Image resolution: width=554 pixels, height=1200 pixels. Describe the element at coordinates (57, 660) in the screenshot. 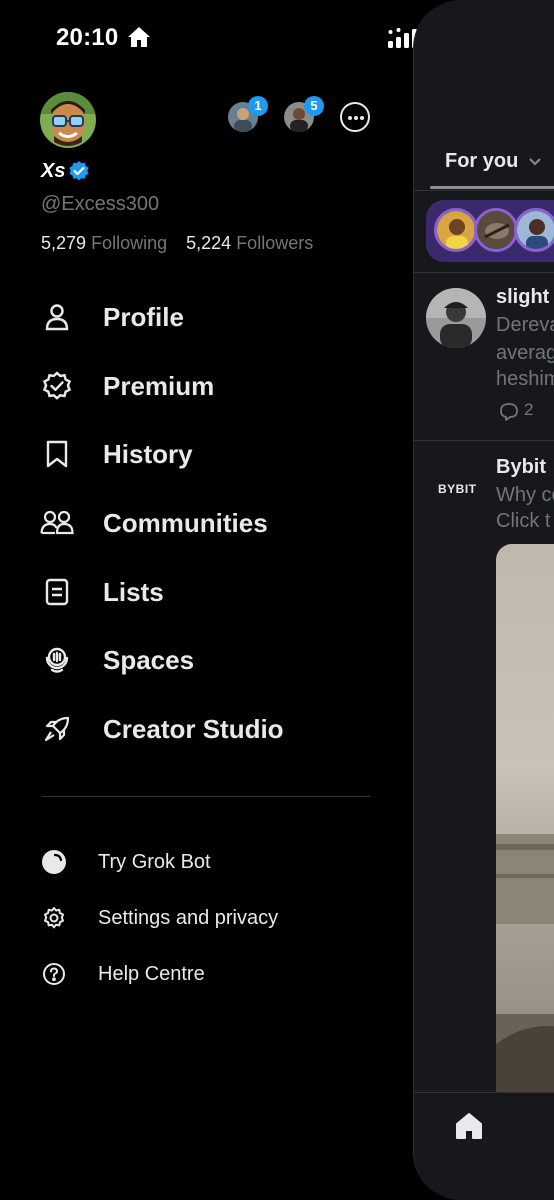

I see `spaces-icon` at that location.